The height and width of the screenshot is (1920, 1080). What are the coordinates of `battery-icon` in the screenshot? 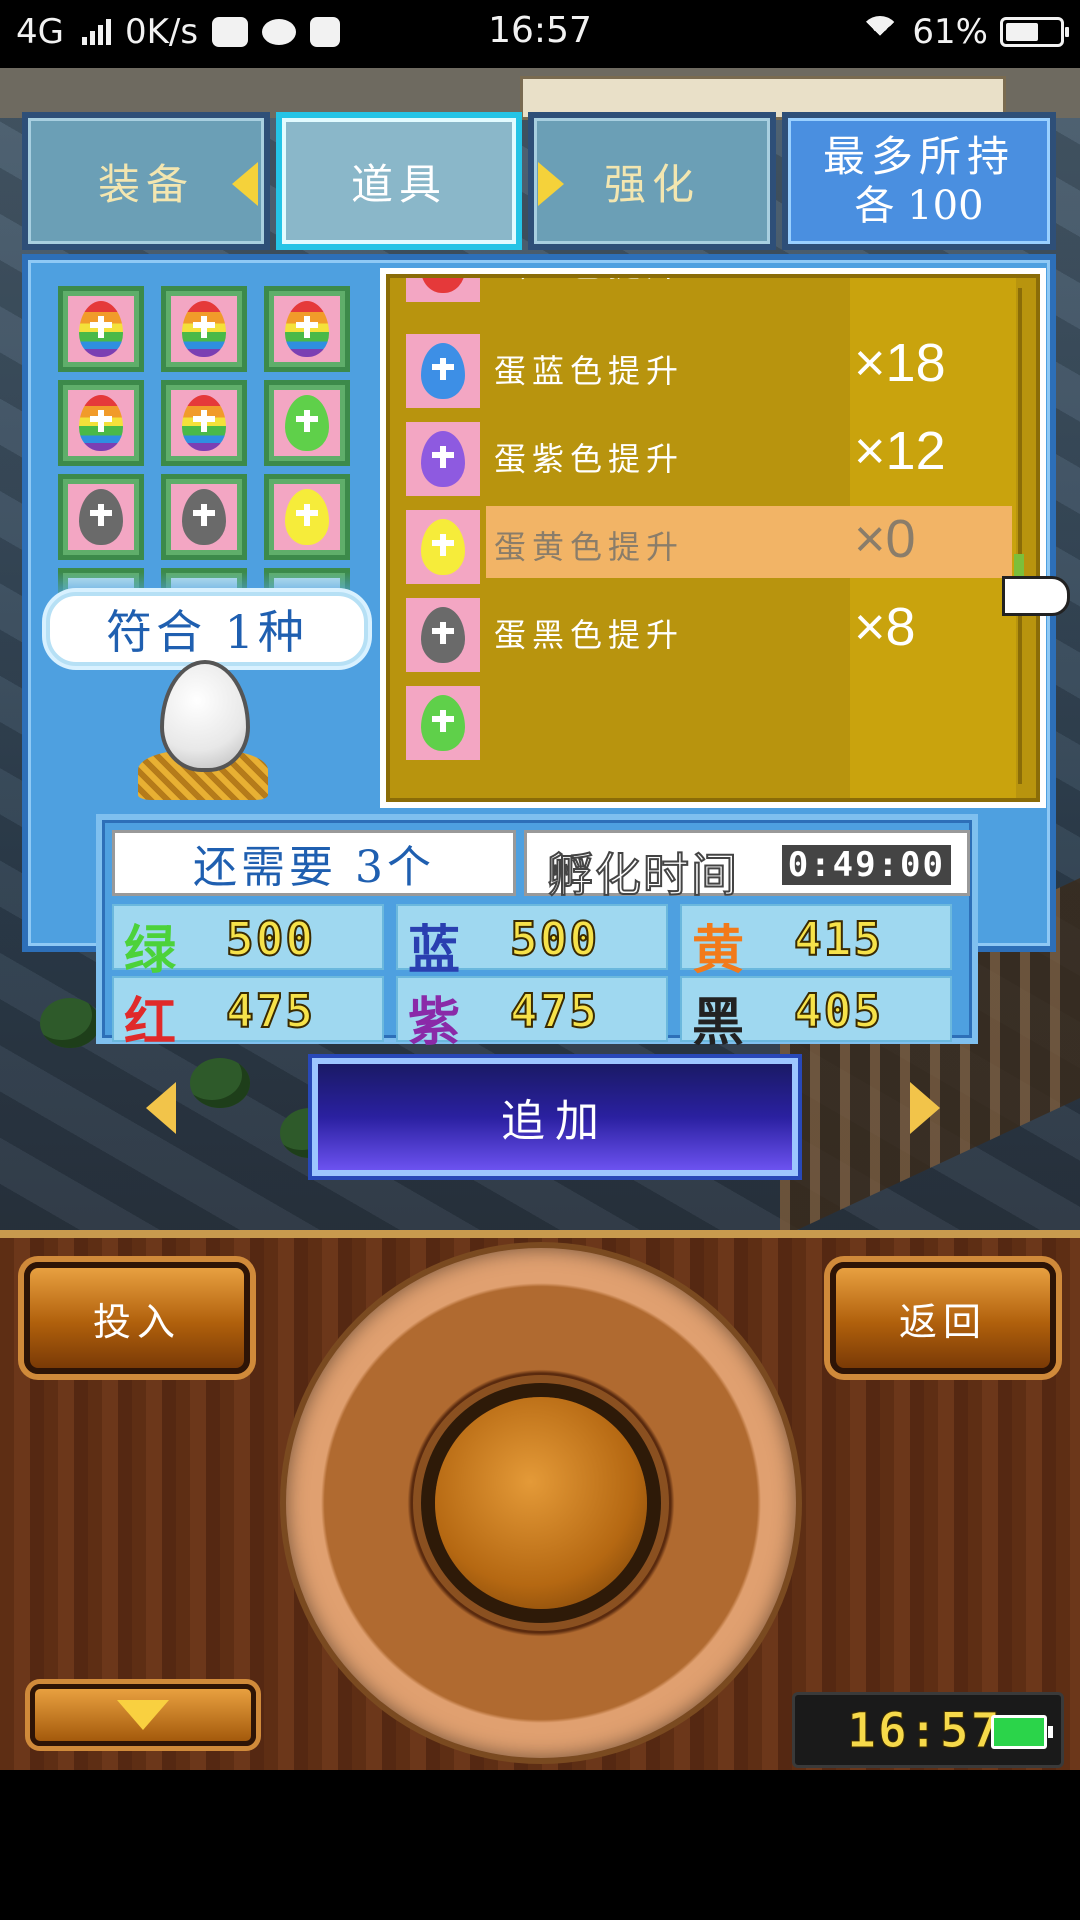 It's located at (1034, 32).